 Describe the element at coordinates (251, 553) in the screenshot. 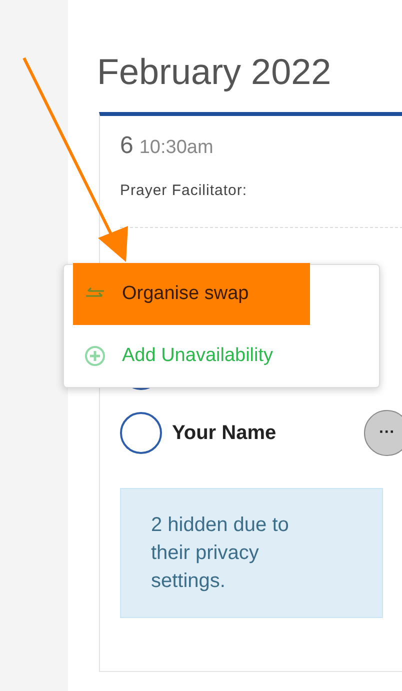

I see `privacy-notice: 2 hidden due to their privacy settings.` at that location.